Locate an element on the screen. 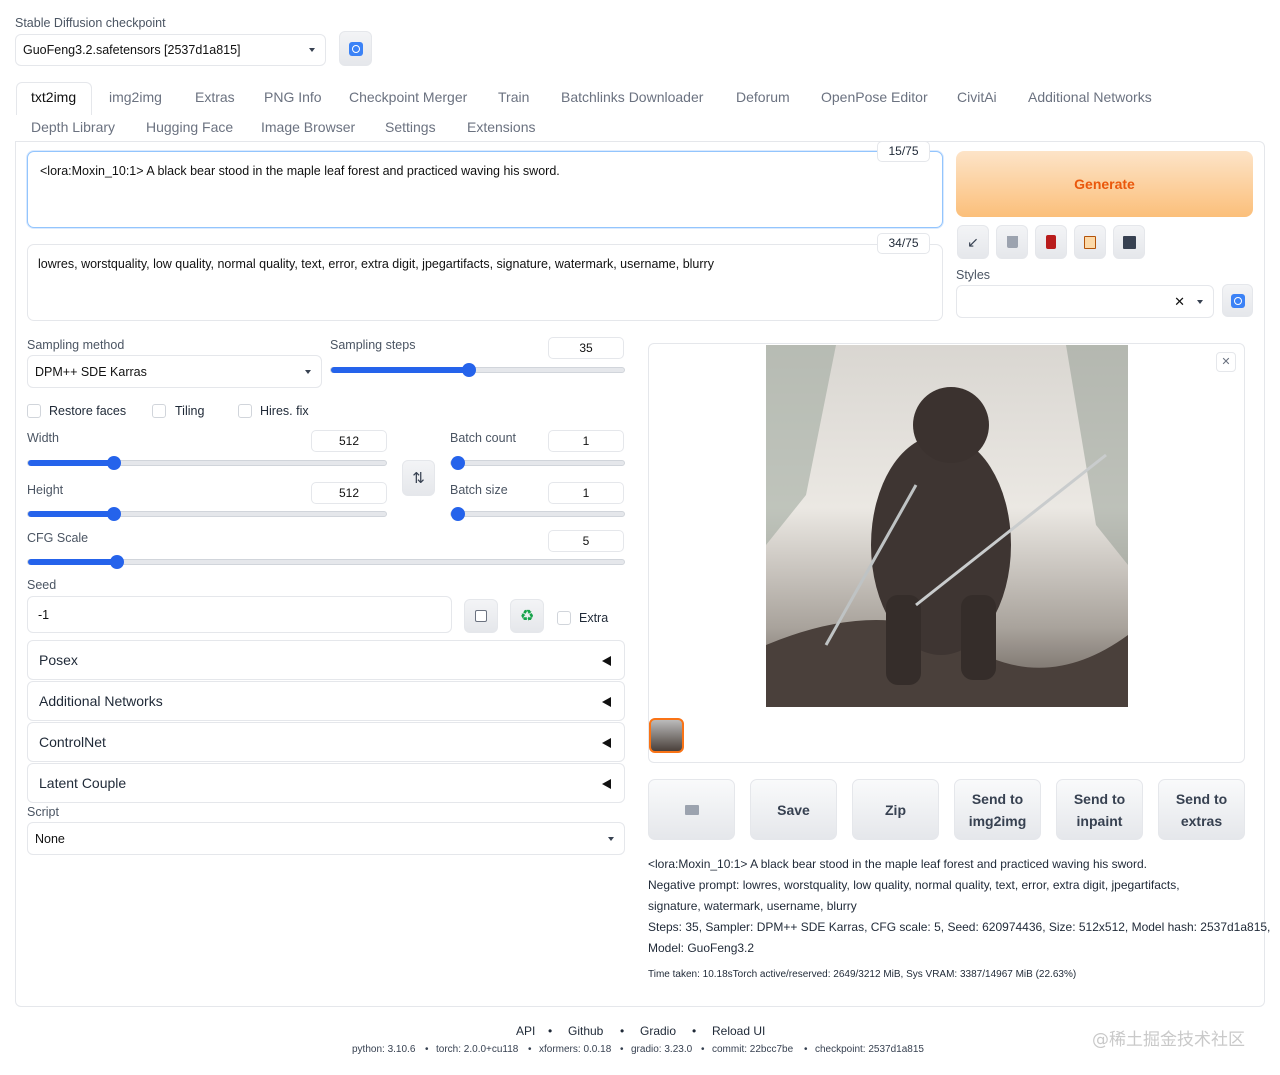 The image size is (1280, 1075). footer-gradio-version: gradio: 3.23.0 is located at coordinates (662, 1049).